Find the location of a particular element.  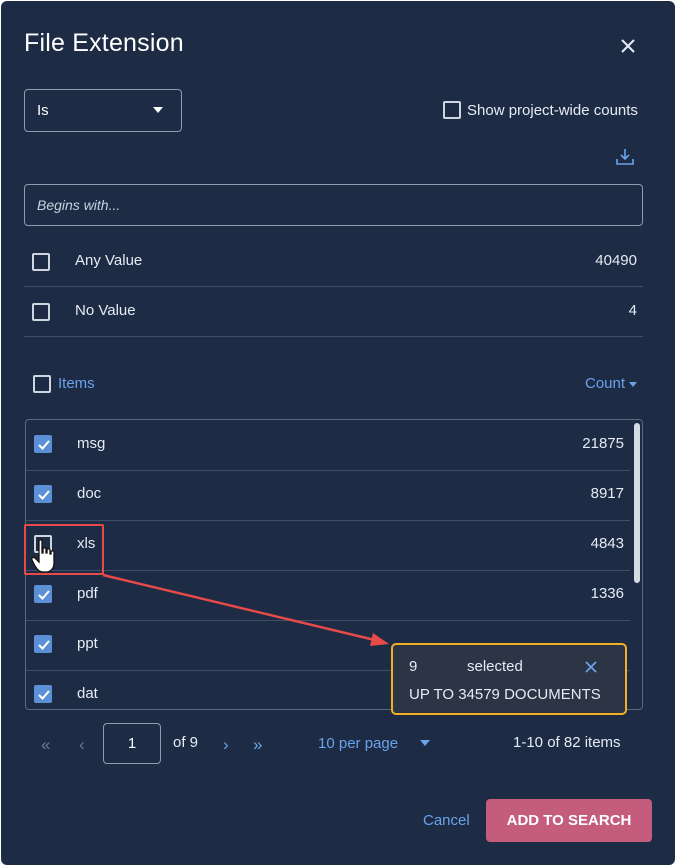

download-icon is located at coordinates (625, 157).